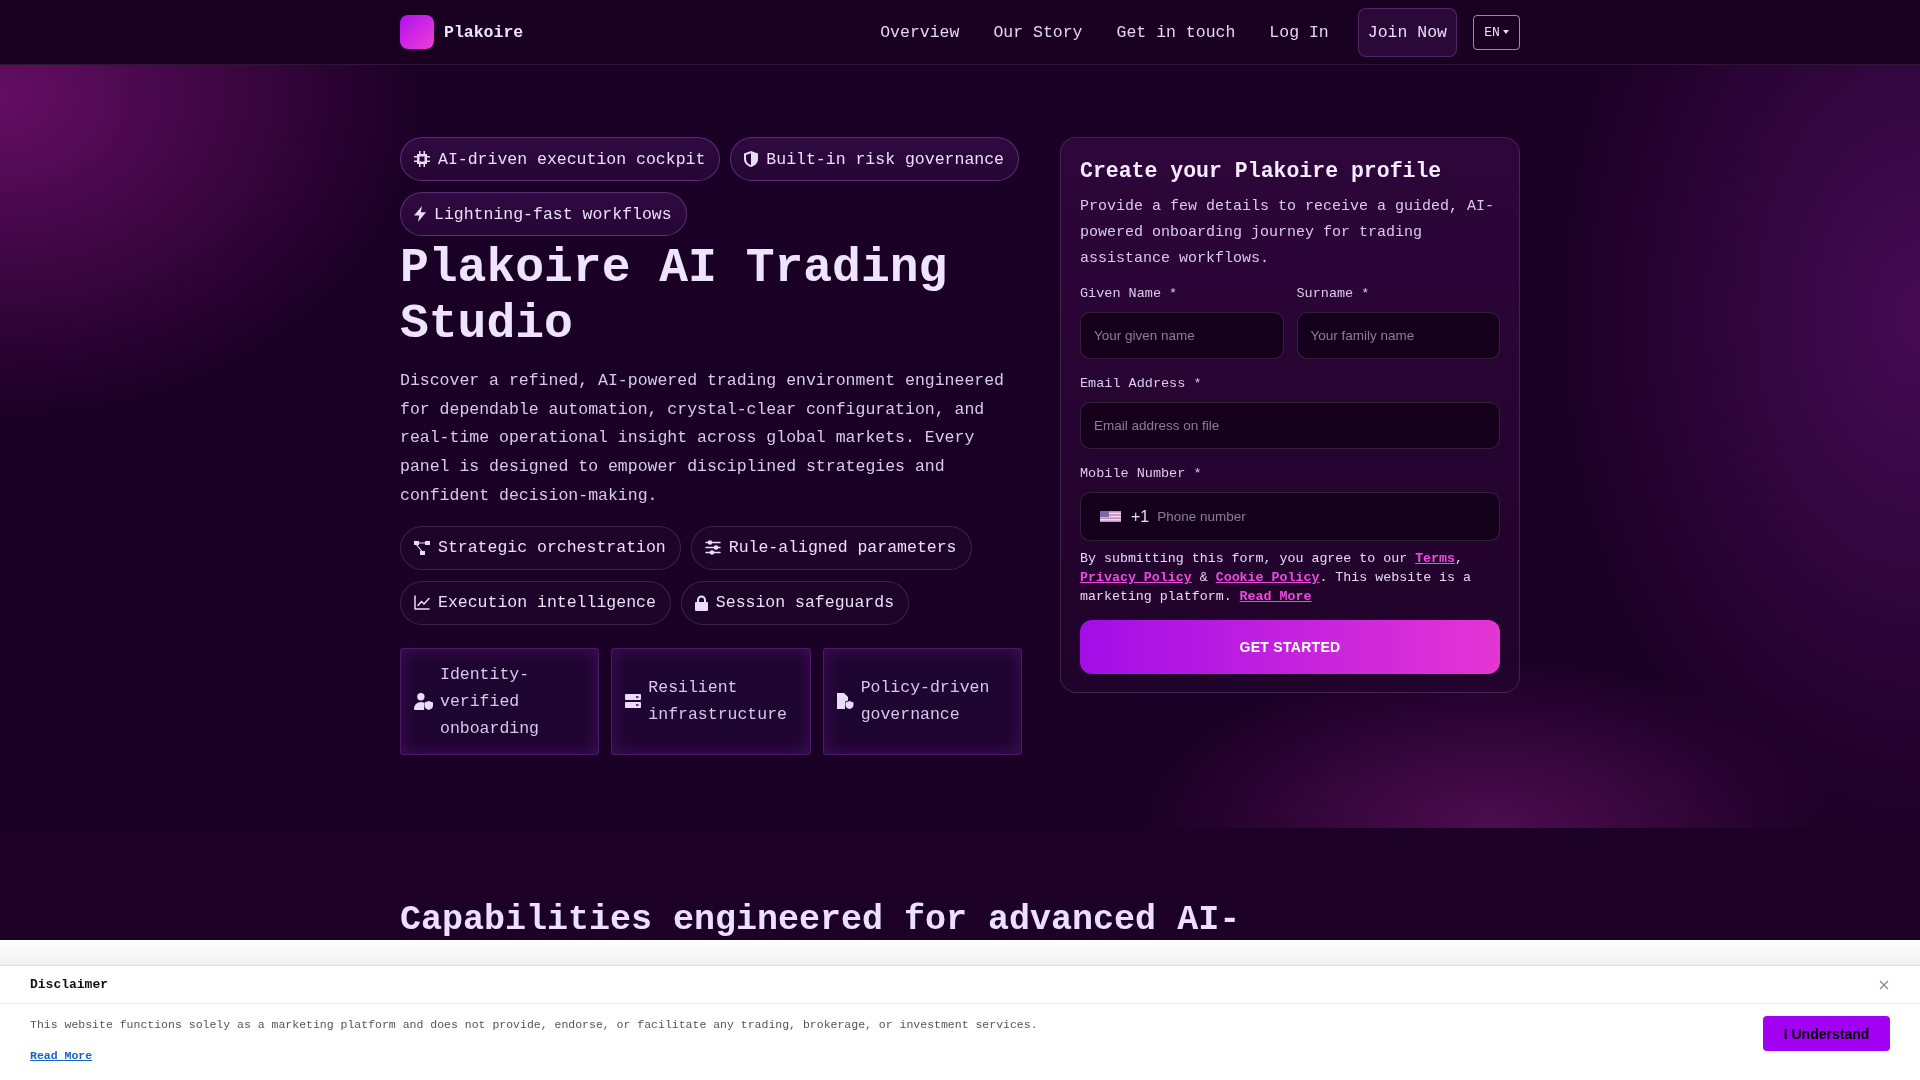 The image size is (1920, 1080). I want to click on input-field: Email address on file, so click(1290, 425).